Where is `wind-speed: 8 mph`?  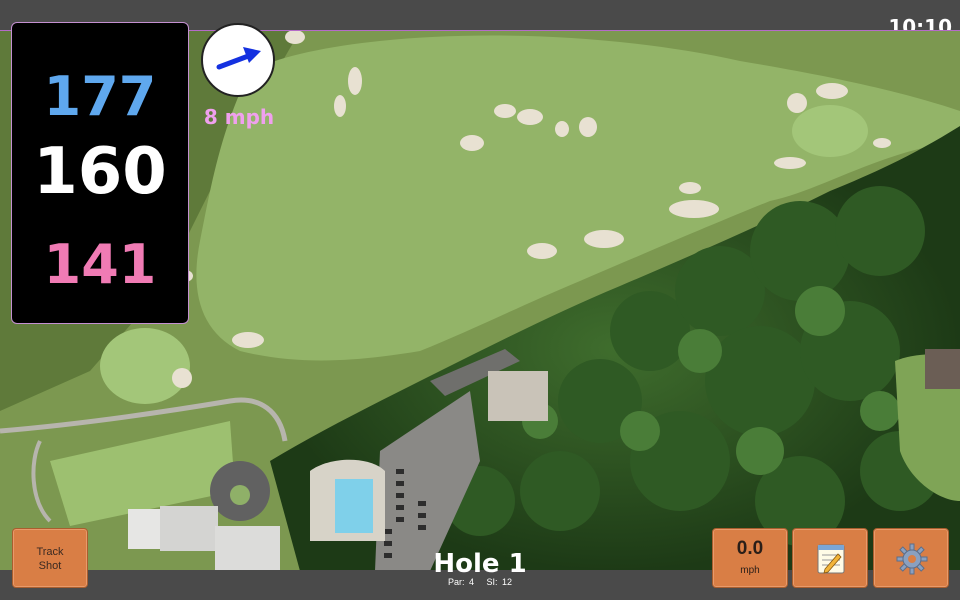
wind-speed: 8 mph is located at coordinates (239, 117).